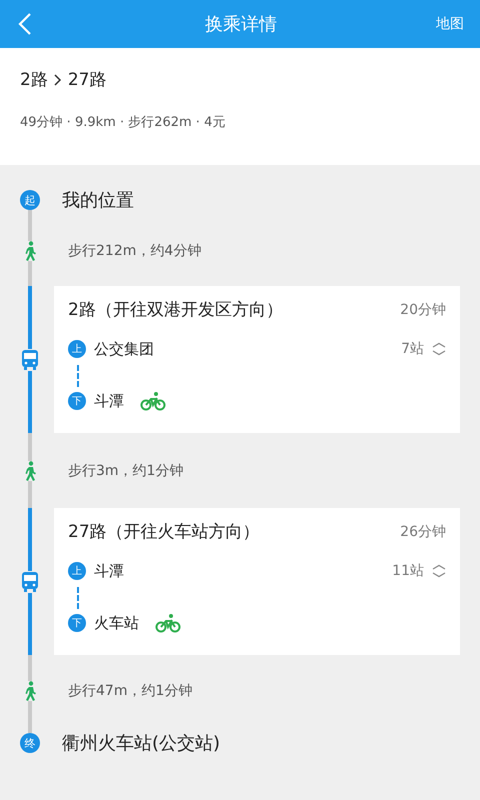  Describe the element at coordinates (241, 24) in the screenshot. I see `page-title: 换乘详情` at that location.